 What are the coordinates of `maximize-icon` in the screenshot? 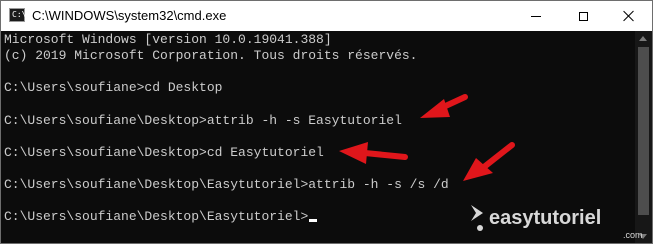 It's located at (583, 16).